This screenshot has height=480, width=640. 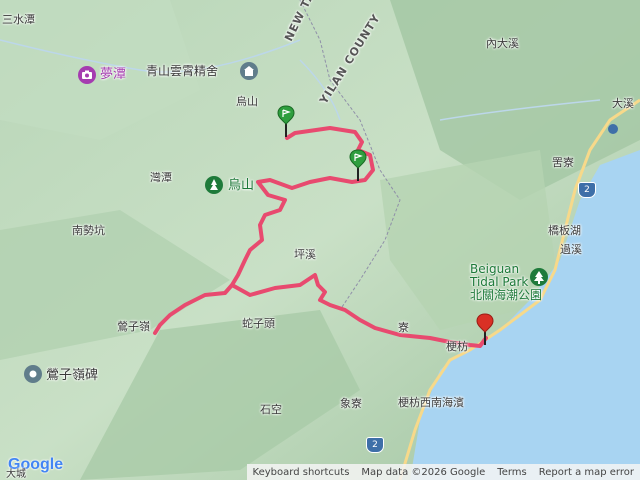 What do you see at coordinates (133, 326) in the screenshot?
I see `label-yingzi-ridge: 鶯子嶺` at bounding box center [133, 326].